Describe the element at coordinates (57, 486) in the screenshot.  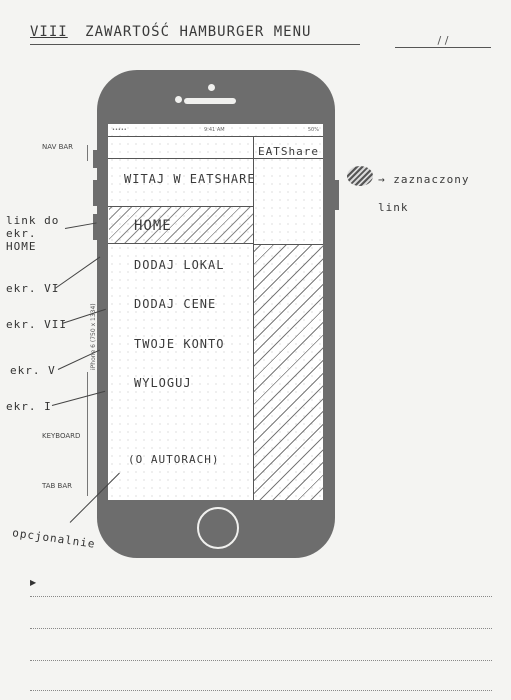
I see `tab-bar-label: TAB BAR` at that location.